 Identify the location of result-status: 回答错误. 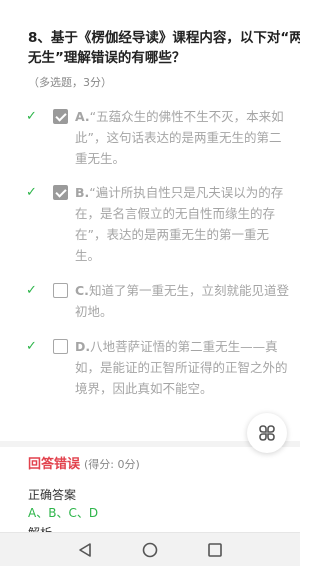
(54, 464).